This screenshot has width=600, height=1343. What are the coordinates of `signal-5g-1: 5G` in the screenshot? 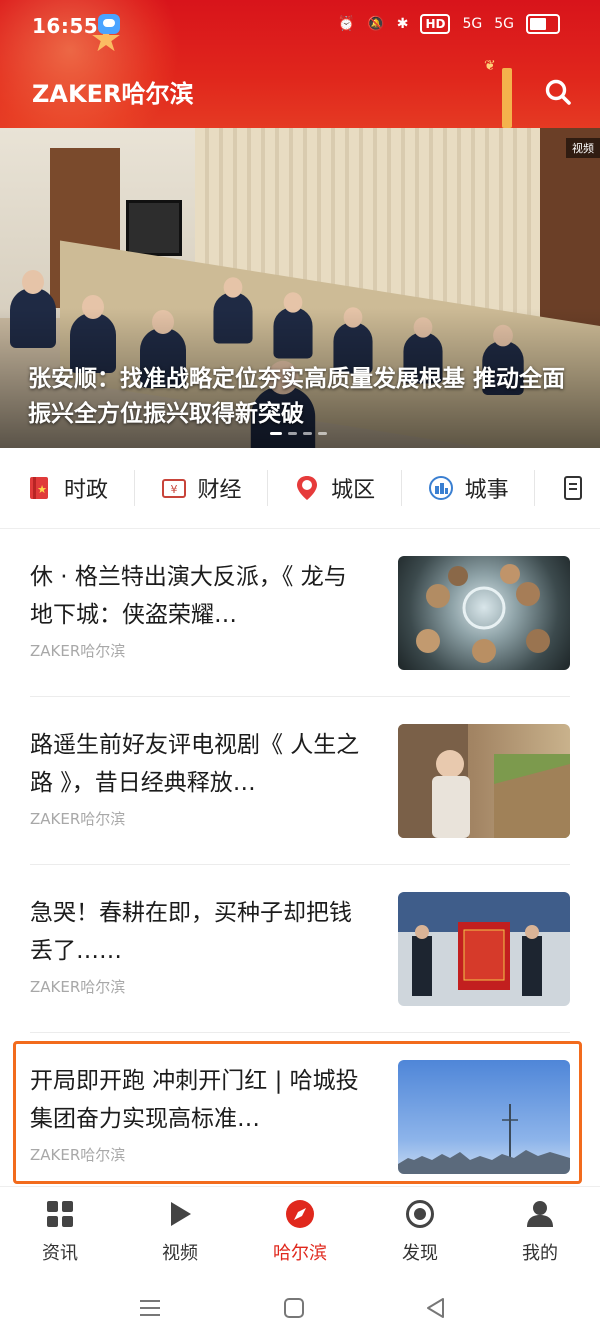 It's located at (472, 24).